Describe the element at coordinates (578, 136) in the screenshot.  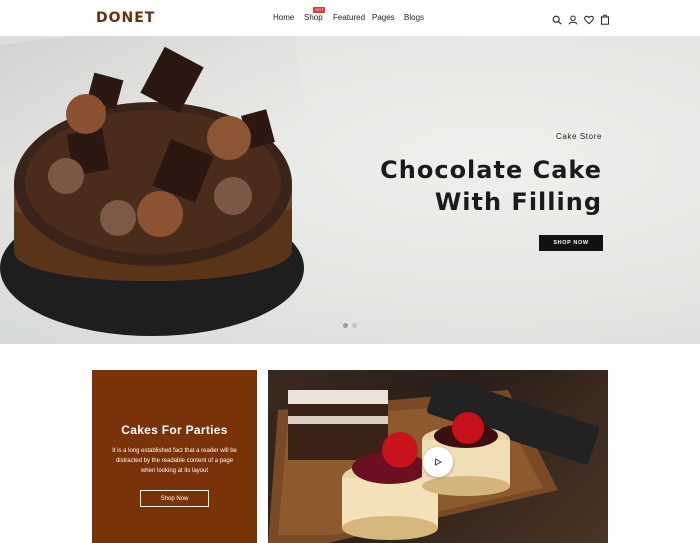
I see `hero-subtitle: Cake Store` at that location.